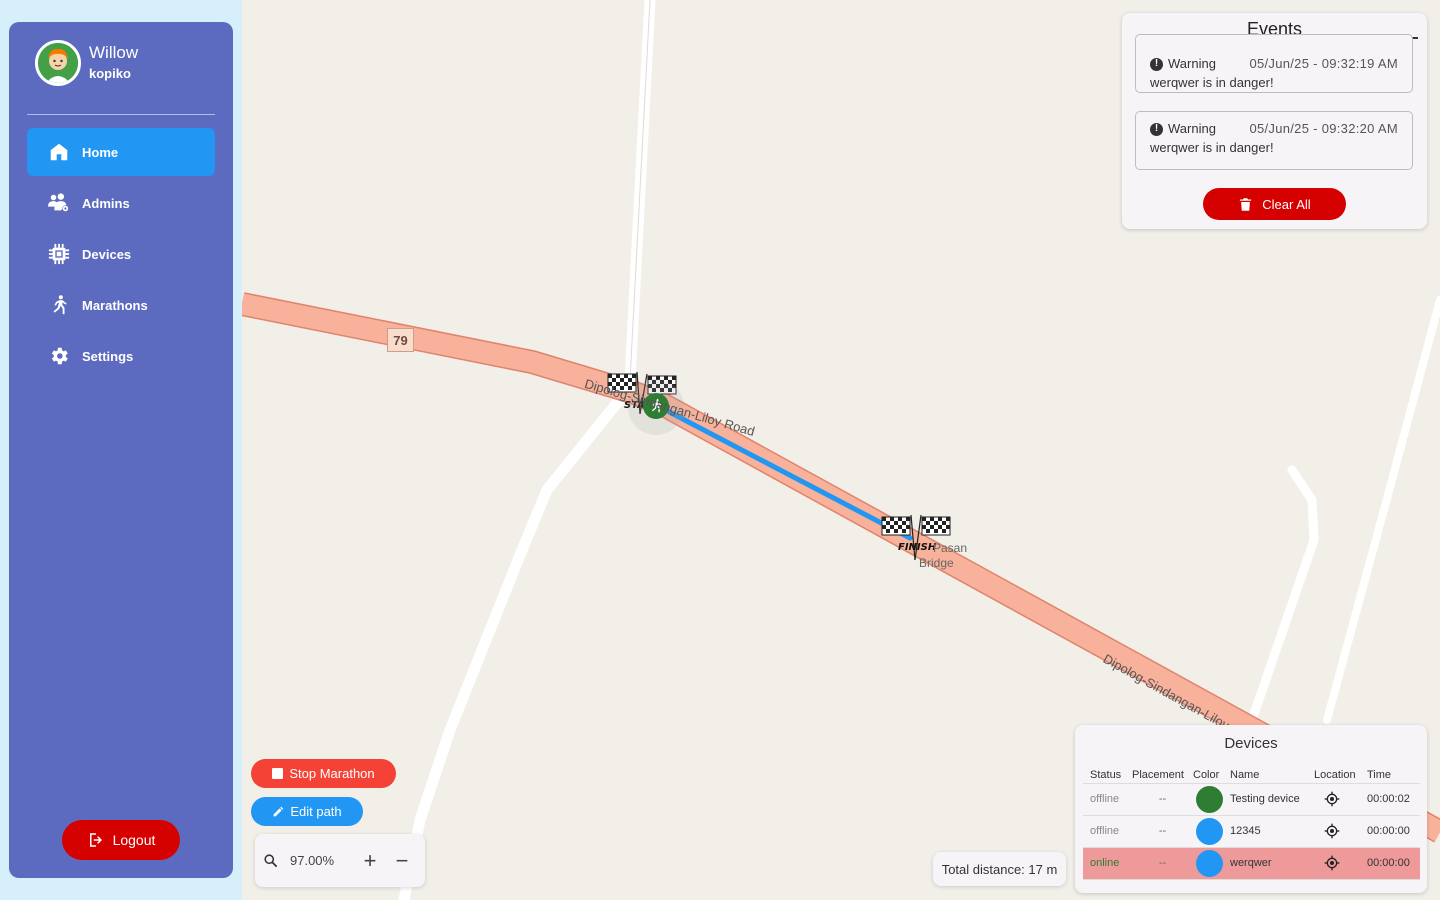 This screenshot has height=900, width=1440. What do you see at coordinates (340, 860) in the screenshot?
I see `zoom-control: 97.00% + −` at bounding box center [340, 860].